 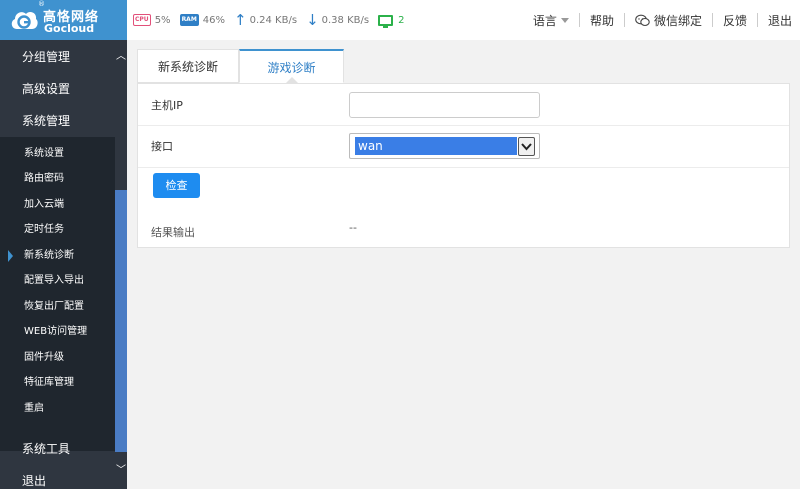 I want to click on terminal-stat: 2, so click(x=391, y=21).